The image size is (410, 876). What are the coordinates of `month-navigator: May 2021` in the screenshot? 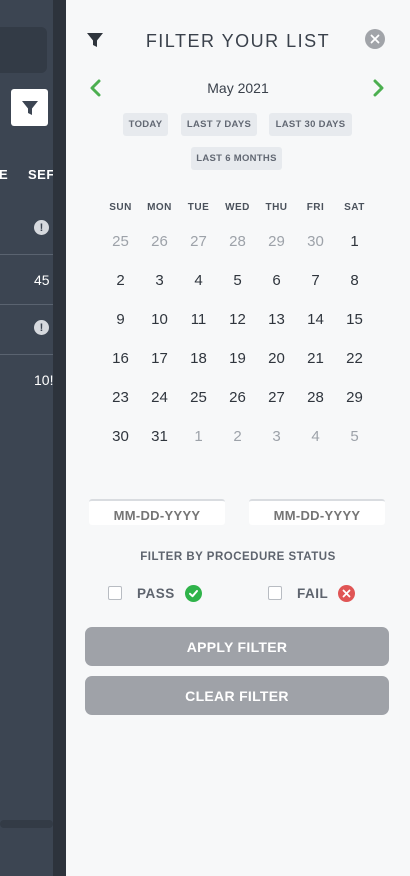 It's located at (238, 88).